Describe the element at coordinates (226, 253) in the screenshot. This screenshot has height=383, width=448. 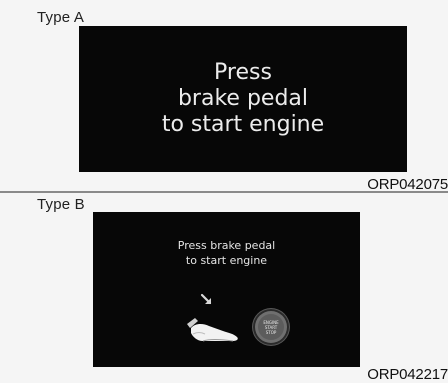
I see `type-b-message: Press brake pedal to start engine` at that location.